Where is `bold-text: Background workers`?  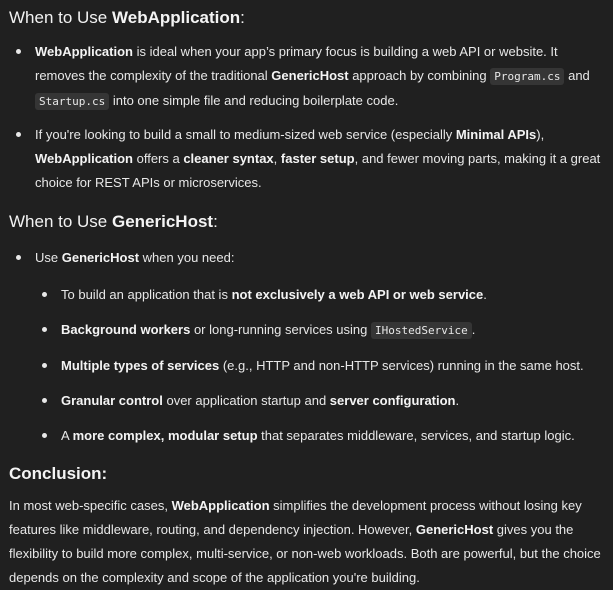 bold-text: Background workers is located at coordinates (126, 329).